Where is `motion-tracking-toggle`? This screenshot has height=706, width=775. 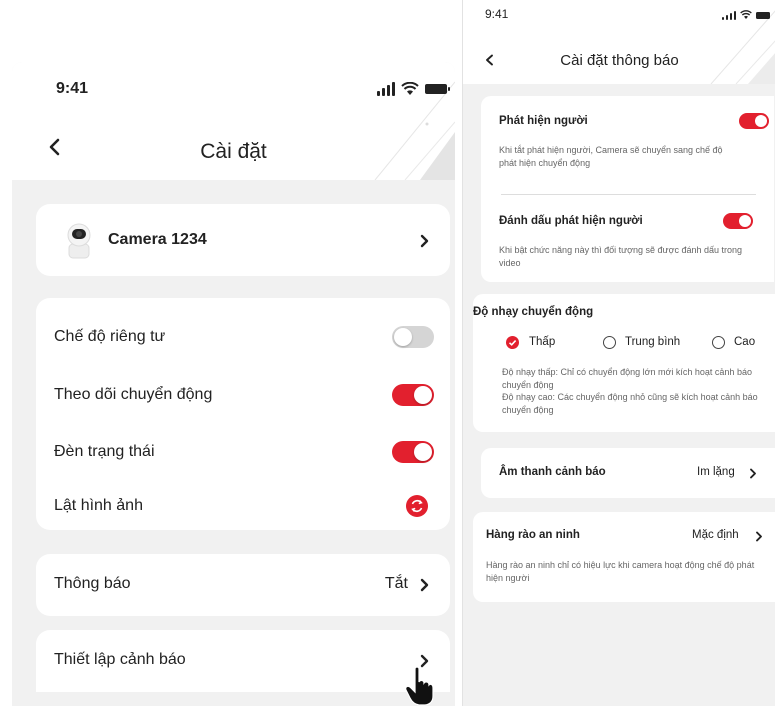
motion-tracking-toggle is located at coordinates (413, 395).